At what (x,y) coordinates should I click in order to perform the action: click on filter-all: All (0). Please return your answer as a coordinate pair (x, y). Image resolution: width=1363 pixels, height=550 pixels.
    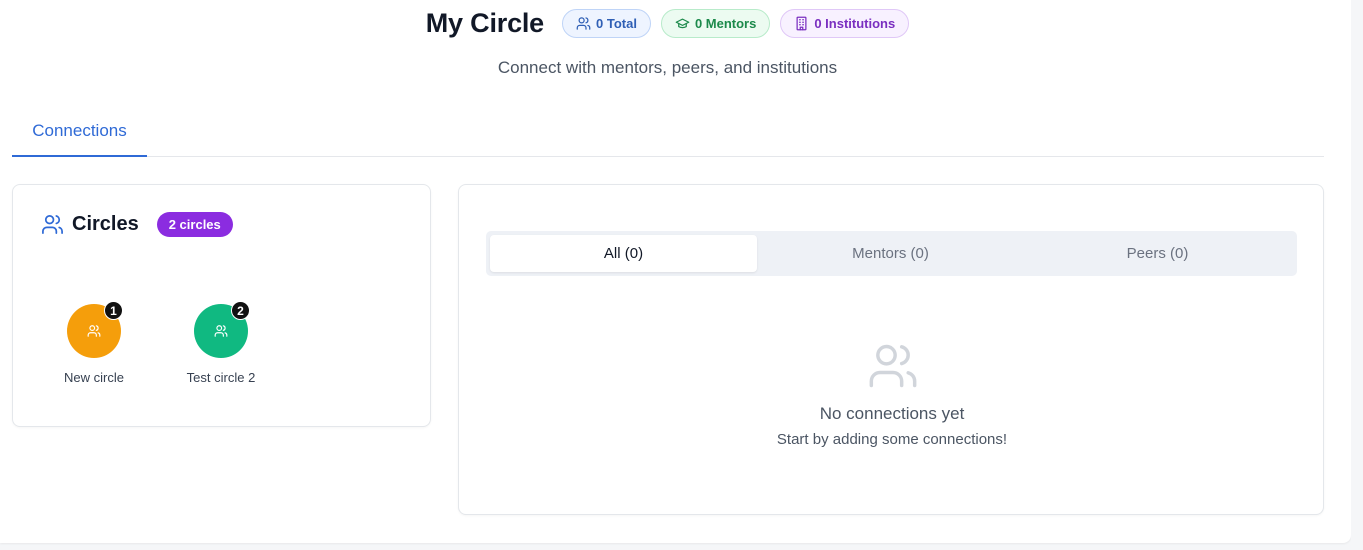
    Looking at the image, I should click on (623, 253).